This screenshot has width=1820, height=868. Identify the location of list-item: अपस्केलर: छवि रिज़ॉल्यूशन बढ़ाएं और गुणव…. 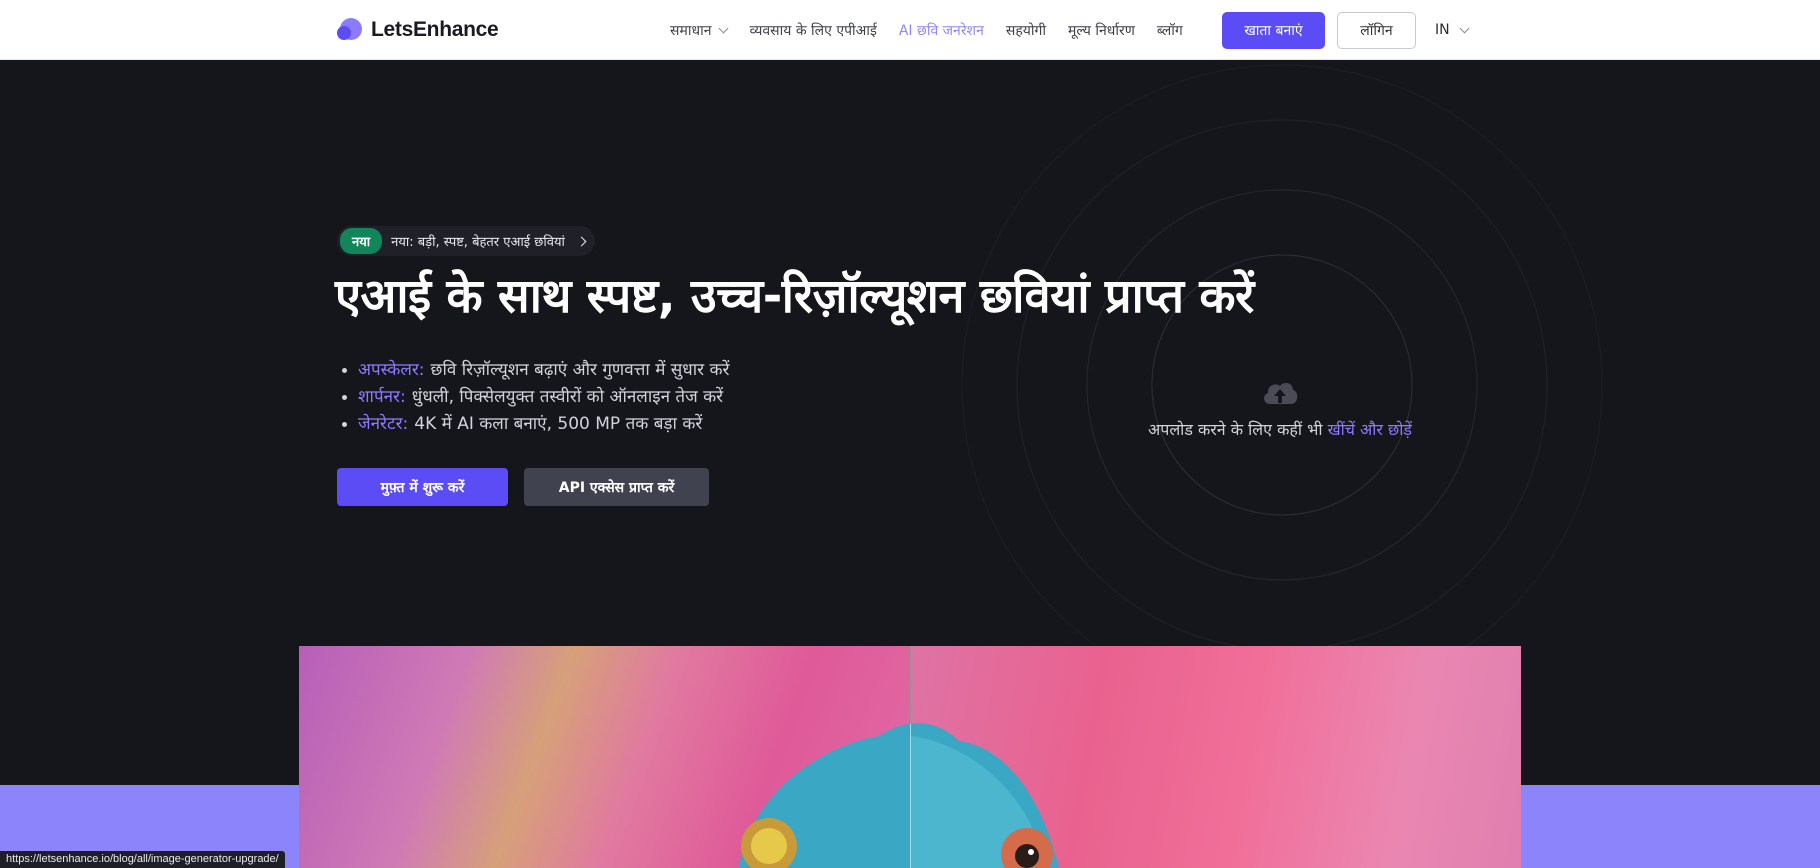
(536, 370).